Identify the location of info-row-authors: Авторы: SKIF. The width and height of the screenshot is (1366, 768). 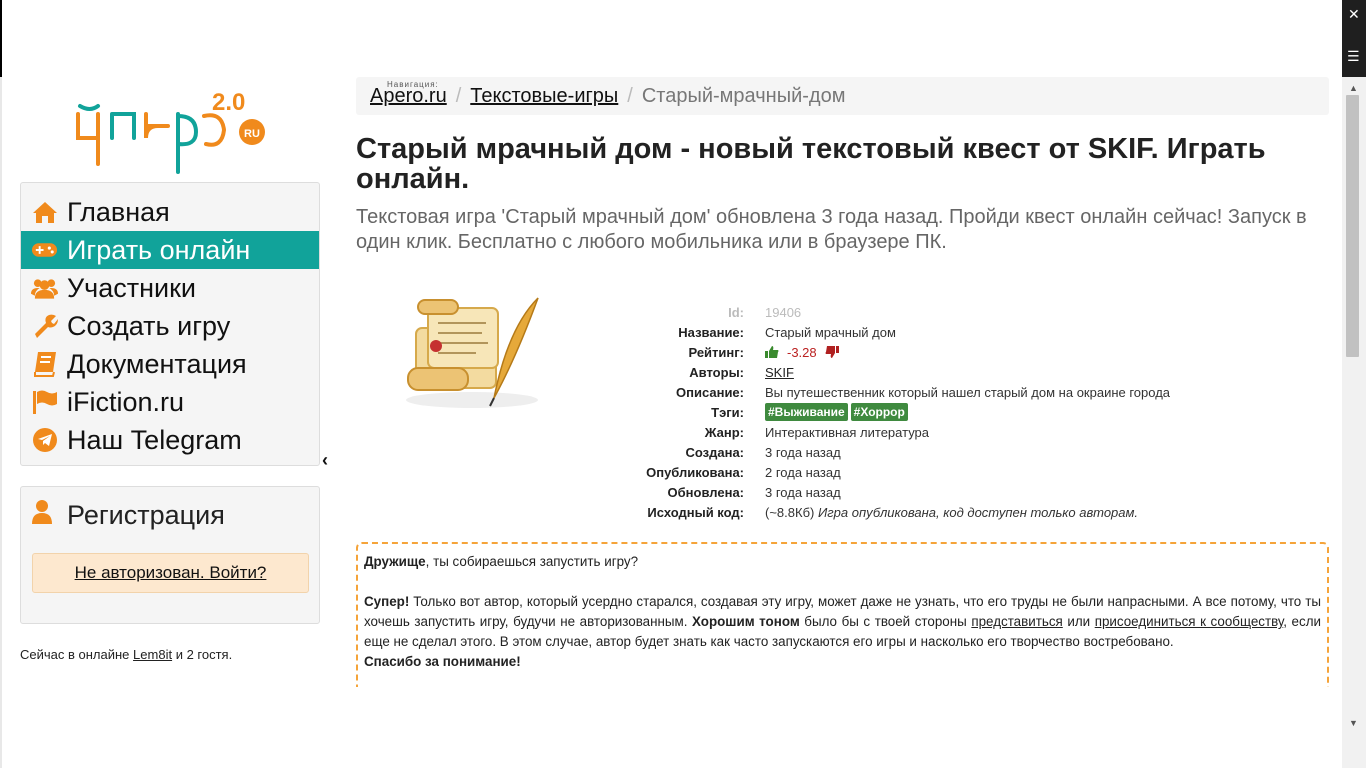
(880, 372).